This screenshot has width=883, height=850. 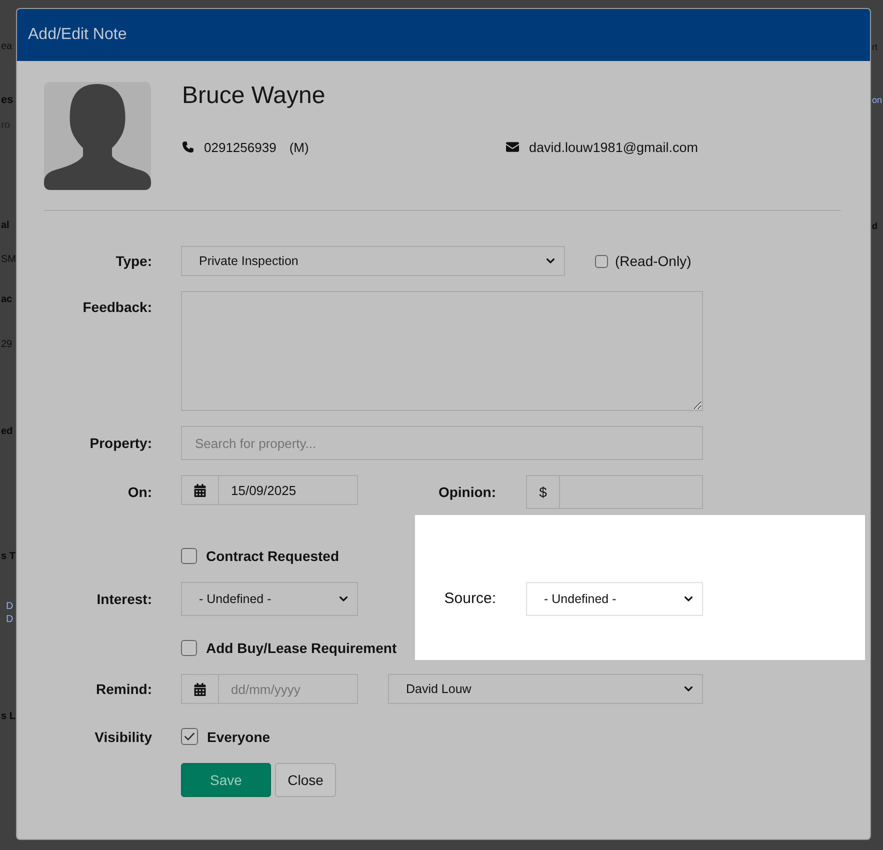 I want to click on read-only-label: (Read-Only), so click(x=653, y=261).